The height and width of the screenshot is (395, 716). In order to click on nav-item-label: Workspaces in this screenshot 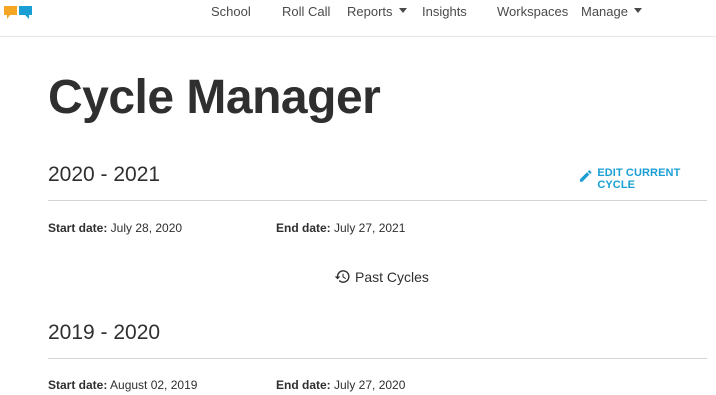, I will do `click(533, 11)`.